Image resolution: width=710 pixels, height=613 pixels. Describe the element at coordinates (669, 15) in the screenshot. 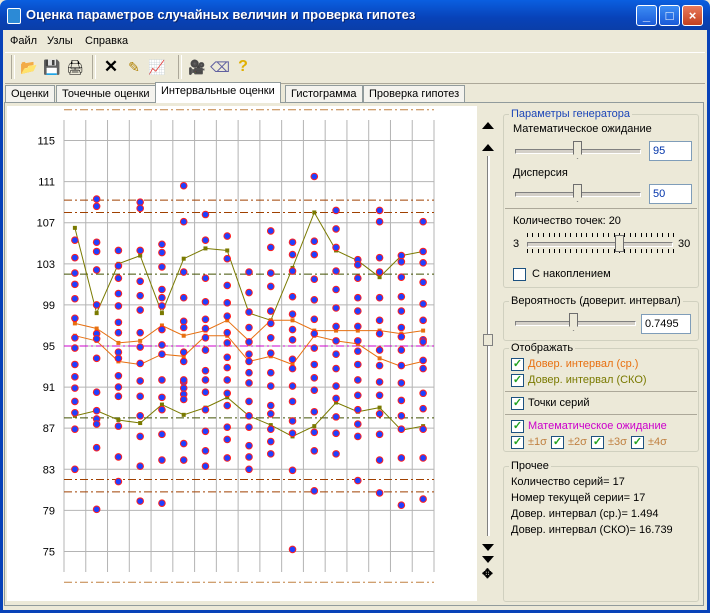

I see `maximize-button: □` at that location.